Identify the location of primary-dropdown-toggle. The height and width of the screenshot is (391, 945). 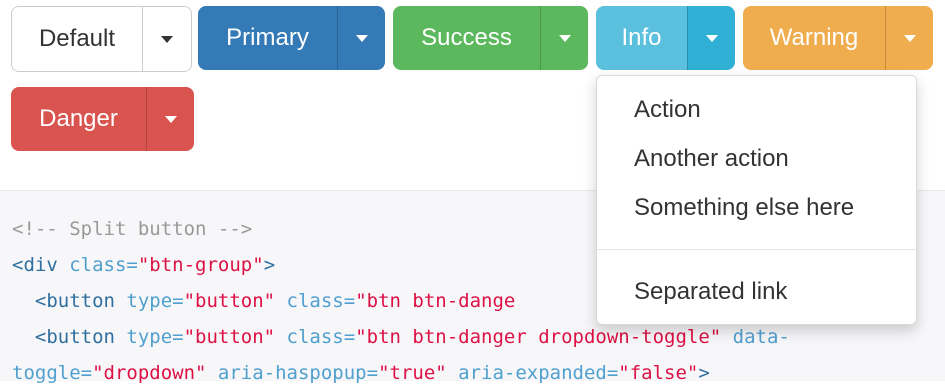
(361, 38).